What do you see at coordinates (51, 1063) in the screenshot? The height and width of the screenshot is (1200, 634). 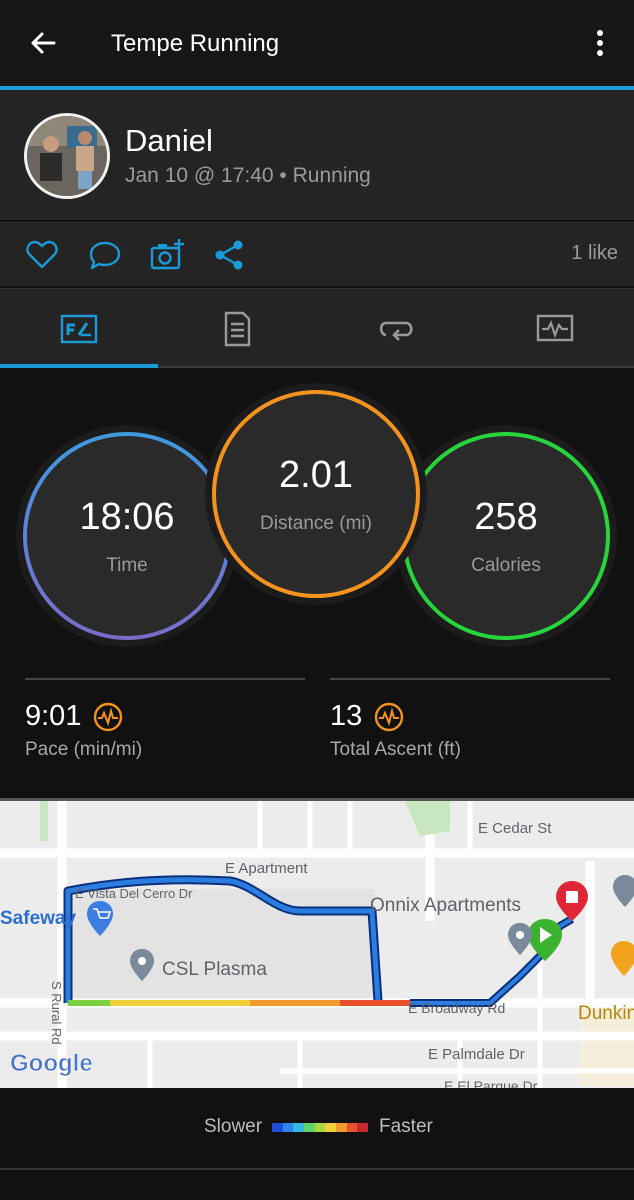 I see `google-logo: Google` at bounding box center [51, 1063].